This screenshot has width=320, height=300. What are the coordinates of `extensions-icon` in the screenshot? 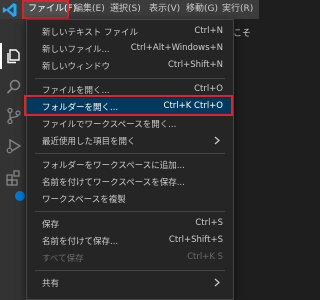 It's located at (14, 178).